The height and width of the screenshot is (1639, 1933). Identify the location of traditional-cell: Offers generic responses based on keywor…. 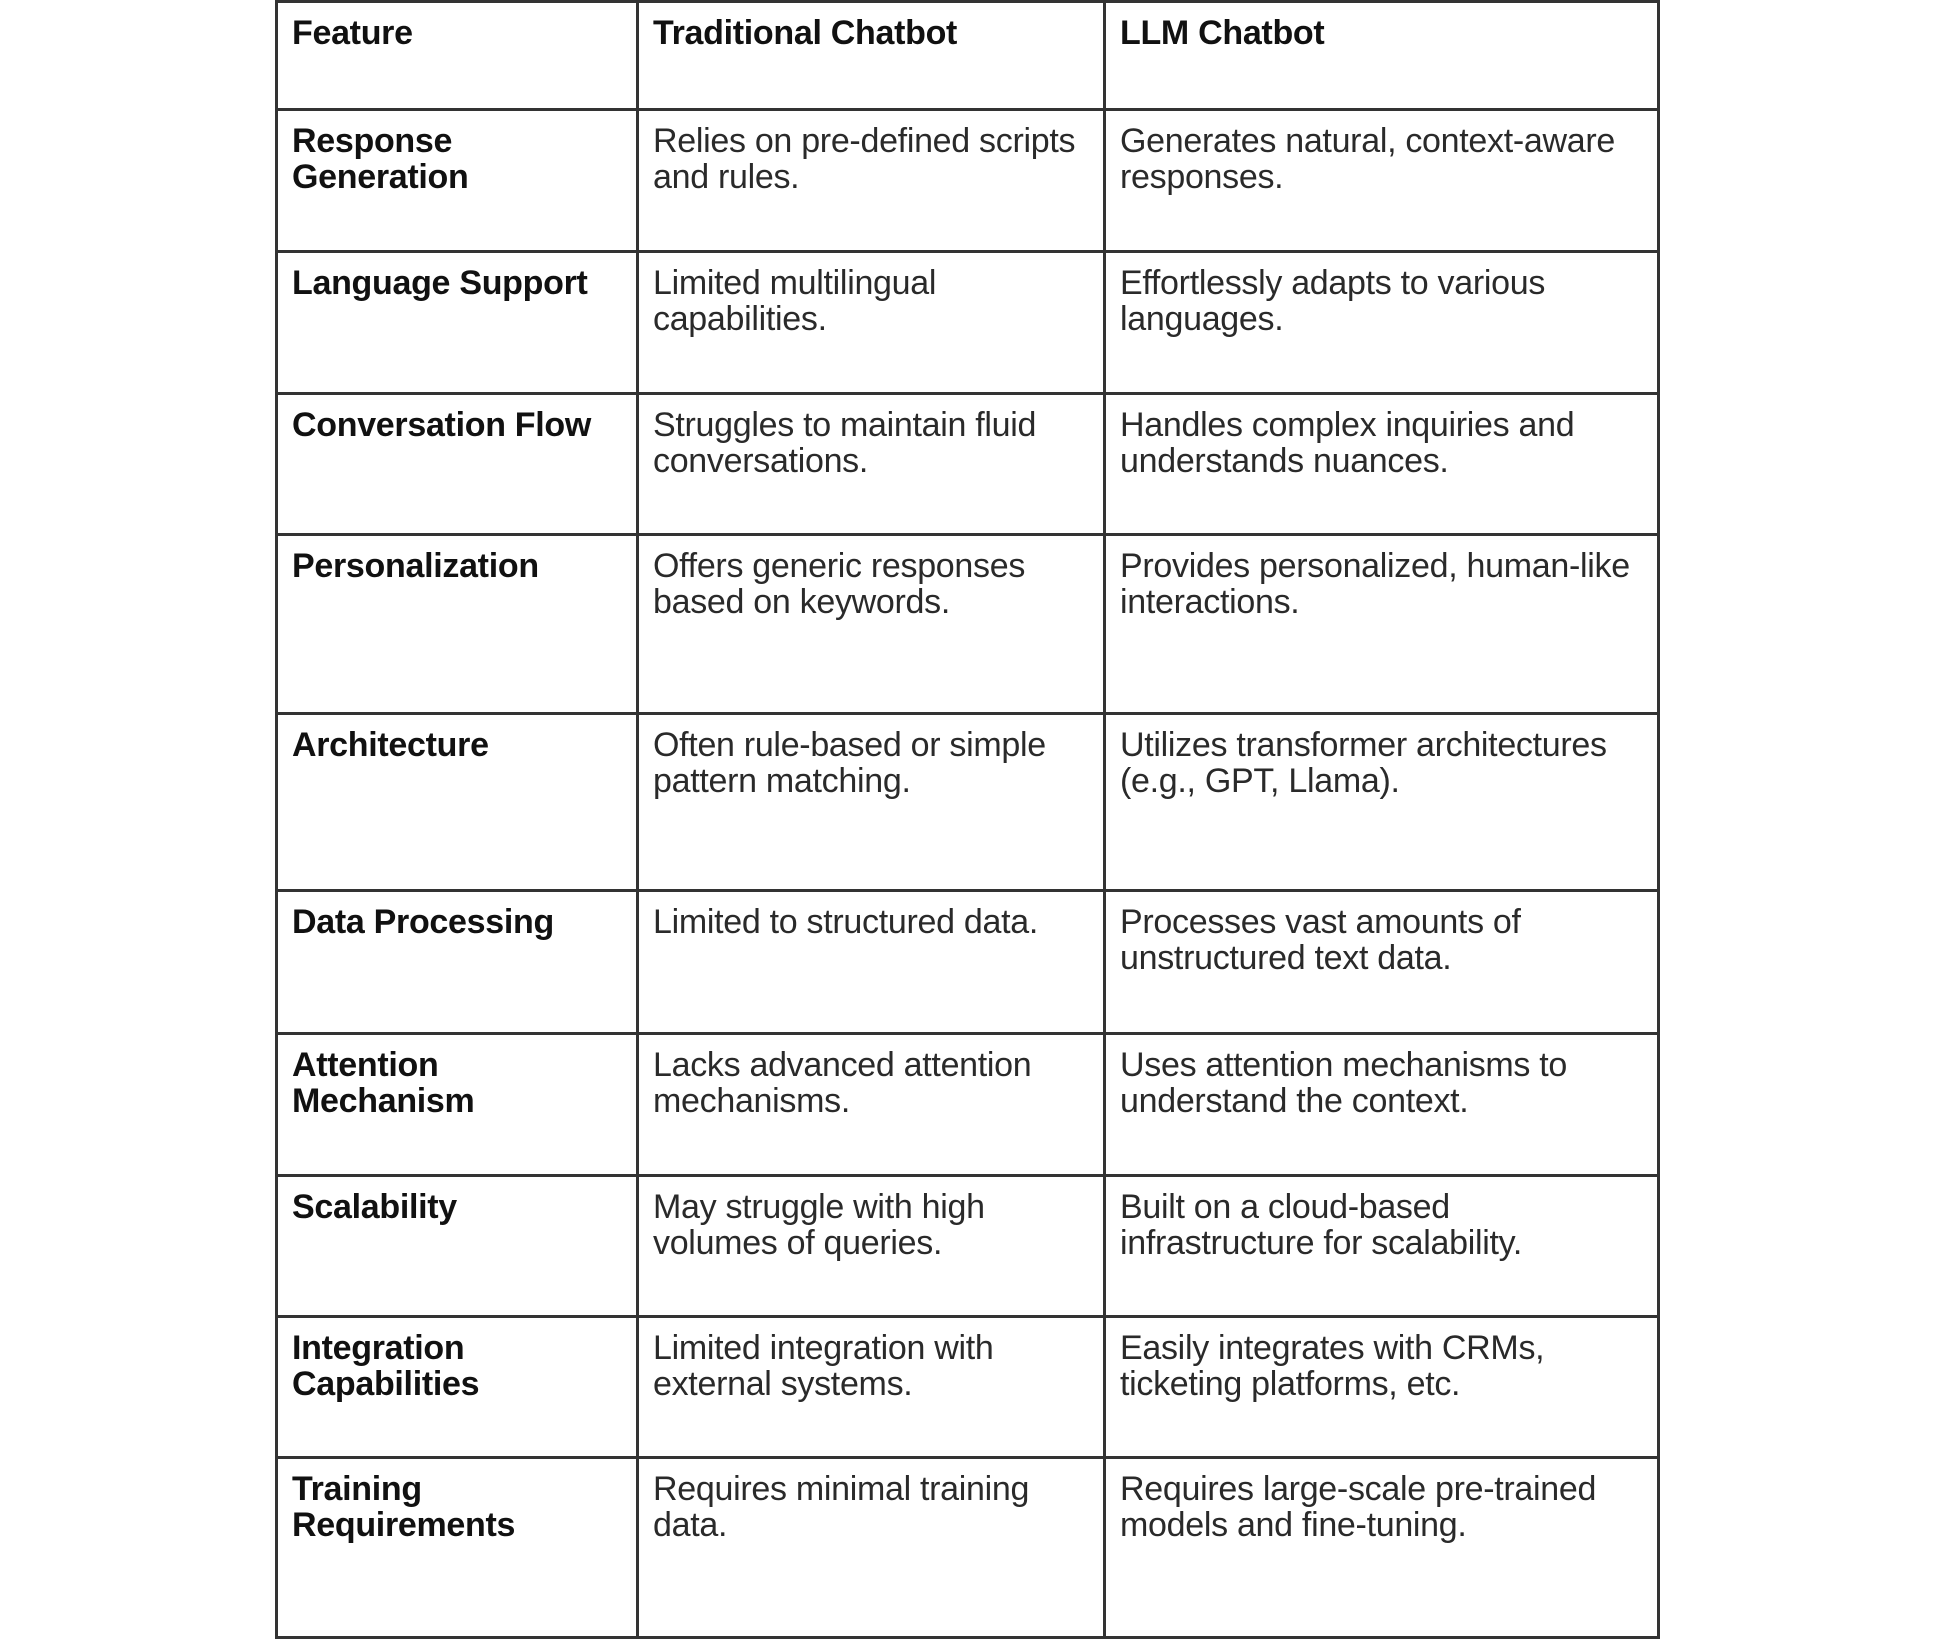
(871, 624).